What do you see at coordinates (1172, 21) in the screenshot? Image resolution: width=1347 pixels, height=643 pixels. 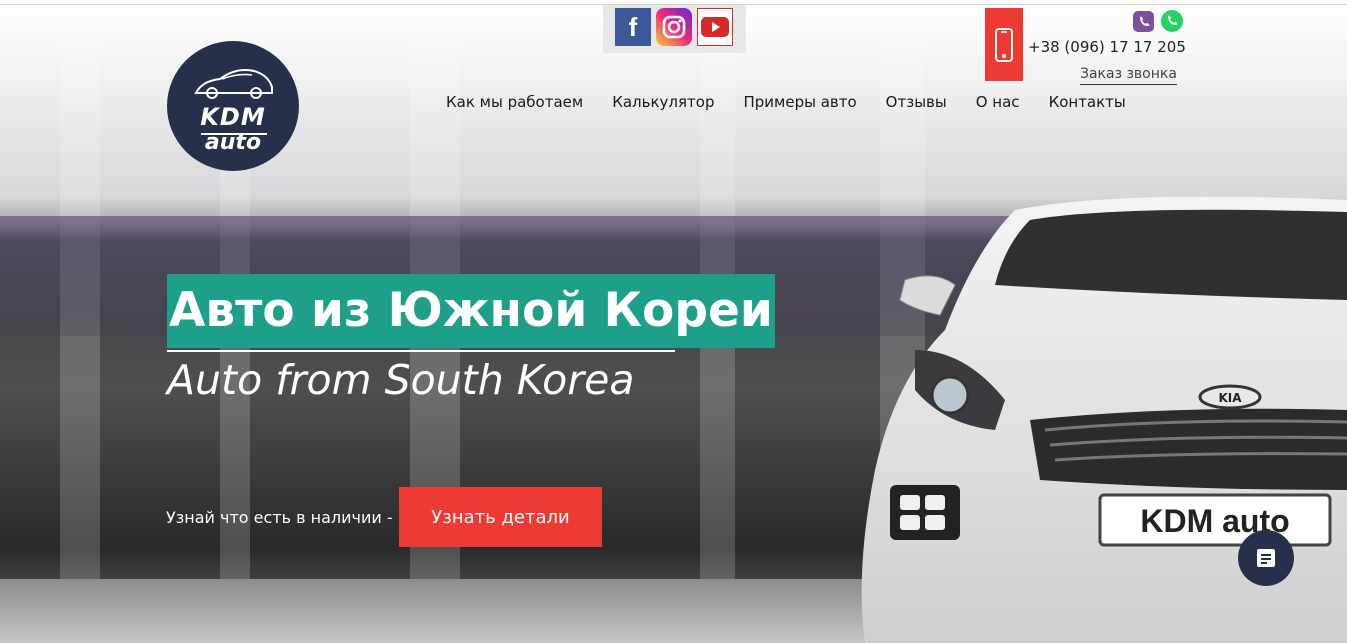 I see `whatsapp-icon` at bounding box center [1172, 21].